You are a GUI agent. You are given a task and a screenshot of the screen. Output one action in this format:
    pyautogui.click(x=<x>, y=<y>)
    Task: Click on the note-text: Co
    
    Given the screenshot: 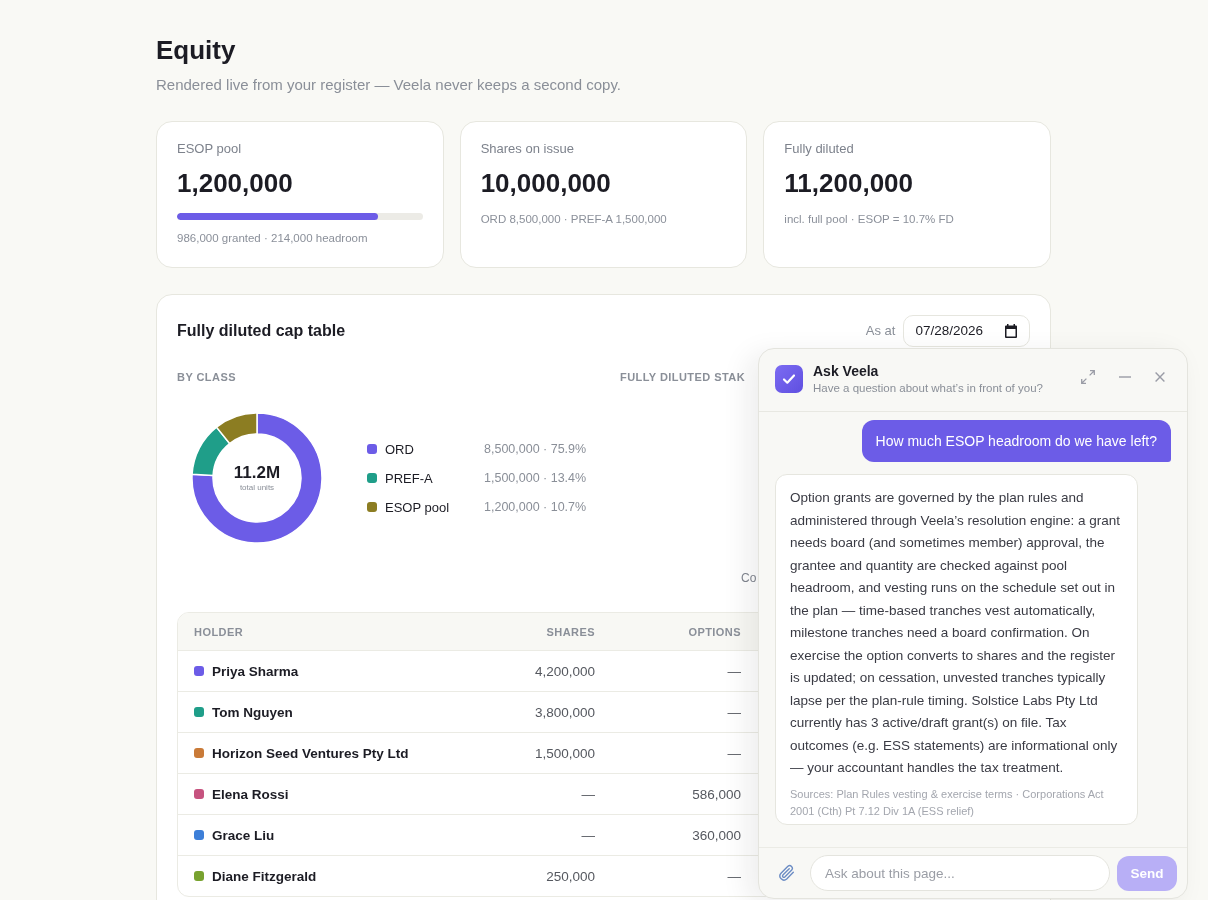 What is the action you would take?
    pyautogui.click(x=749, y=578)
    